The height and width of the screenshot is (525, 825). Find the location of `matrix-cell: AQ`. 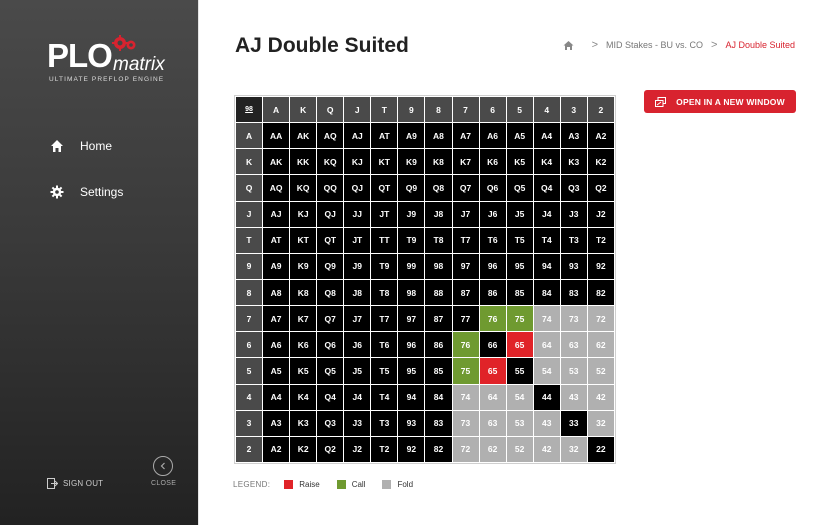

matrix-cell: AQ is located at coordinates (276, 188).